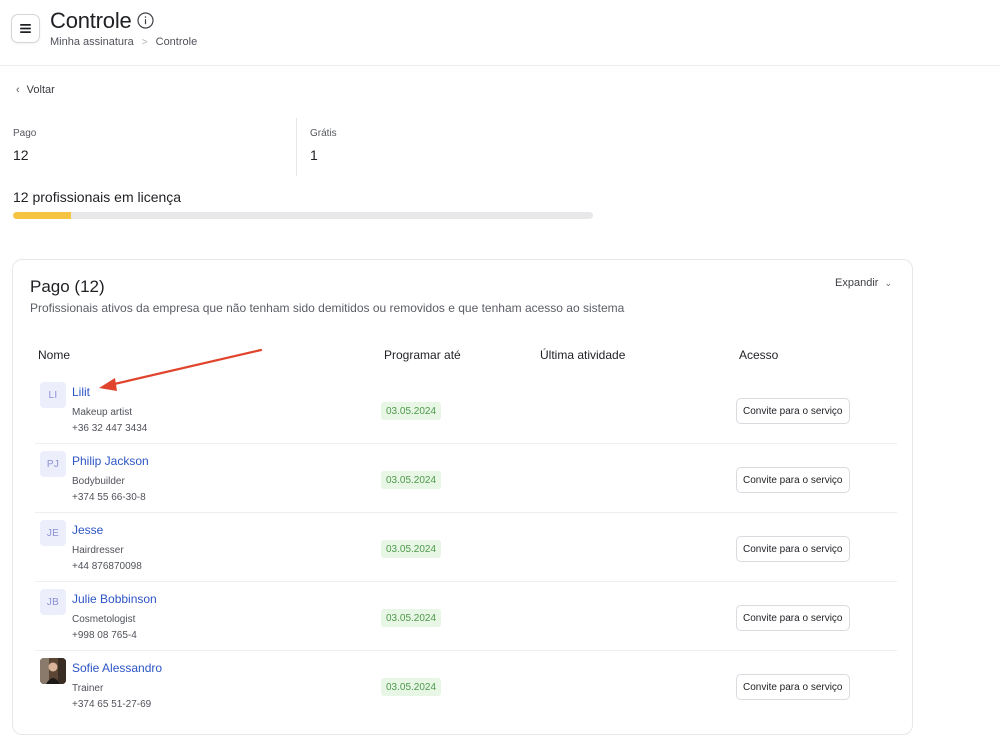  I want to click on breadcrumb-item-current: Controle, so click(176, 42).